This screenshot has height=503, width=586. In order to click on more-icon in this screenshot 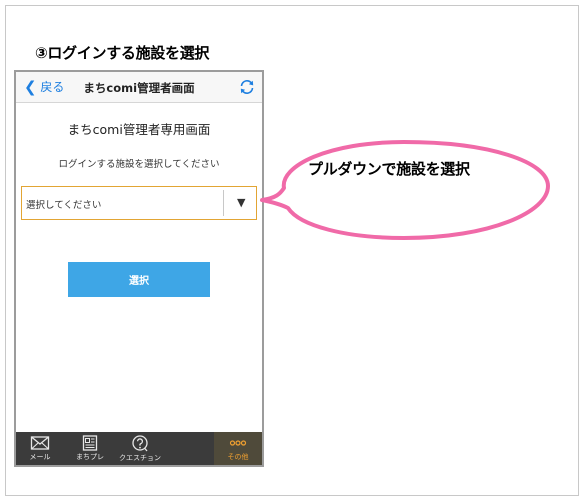, I will do `click(238, 443)`.